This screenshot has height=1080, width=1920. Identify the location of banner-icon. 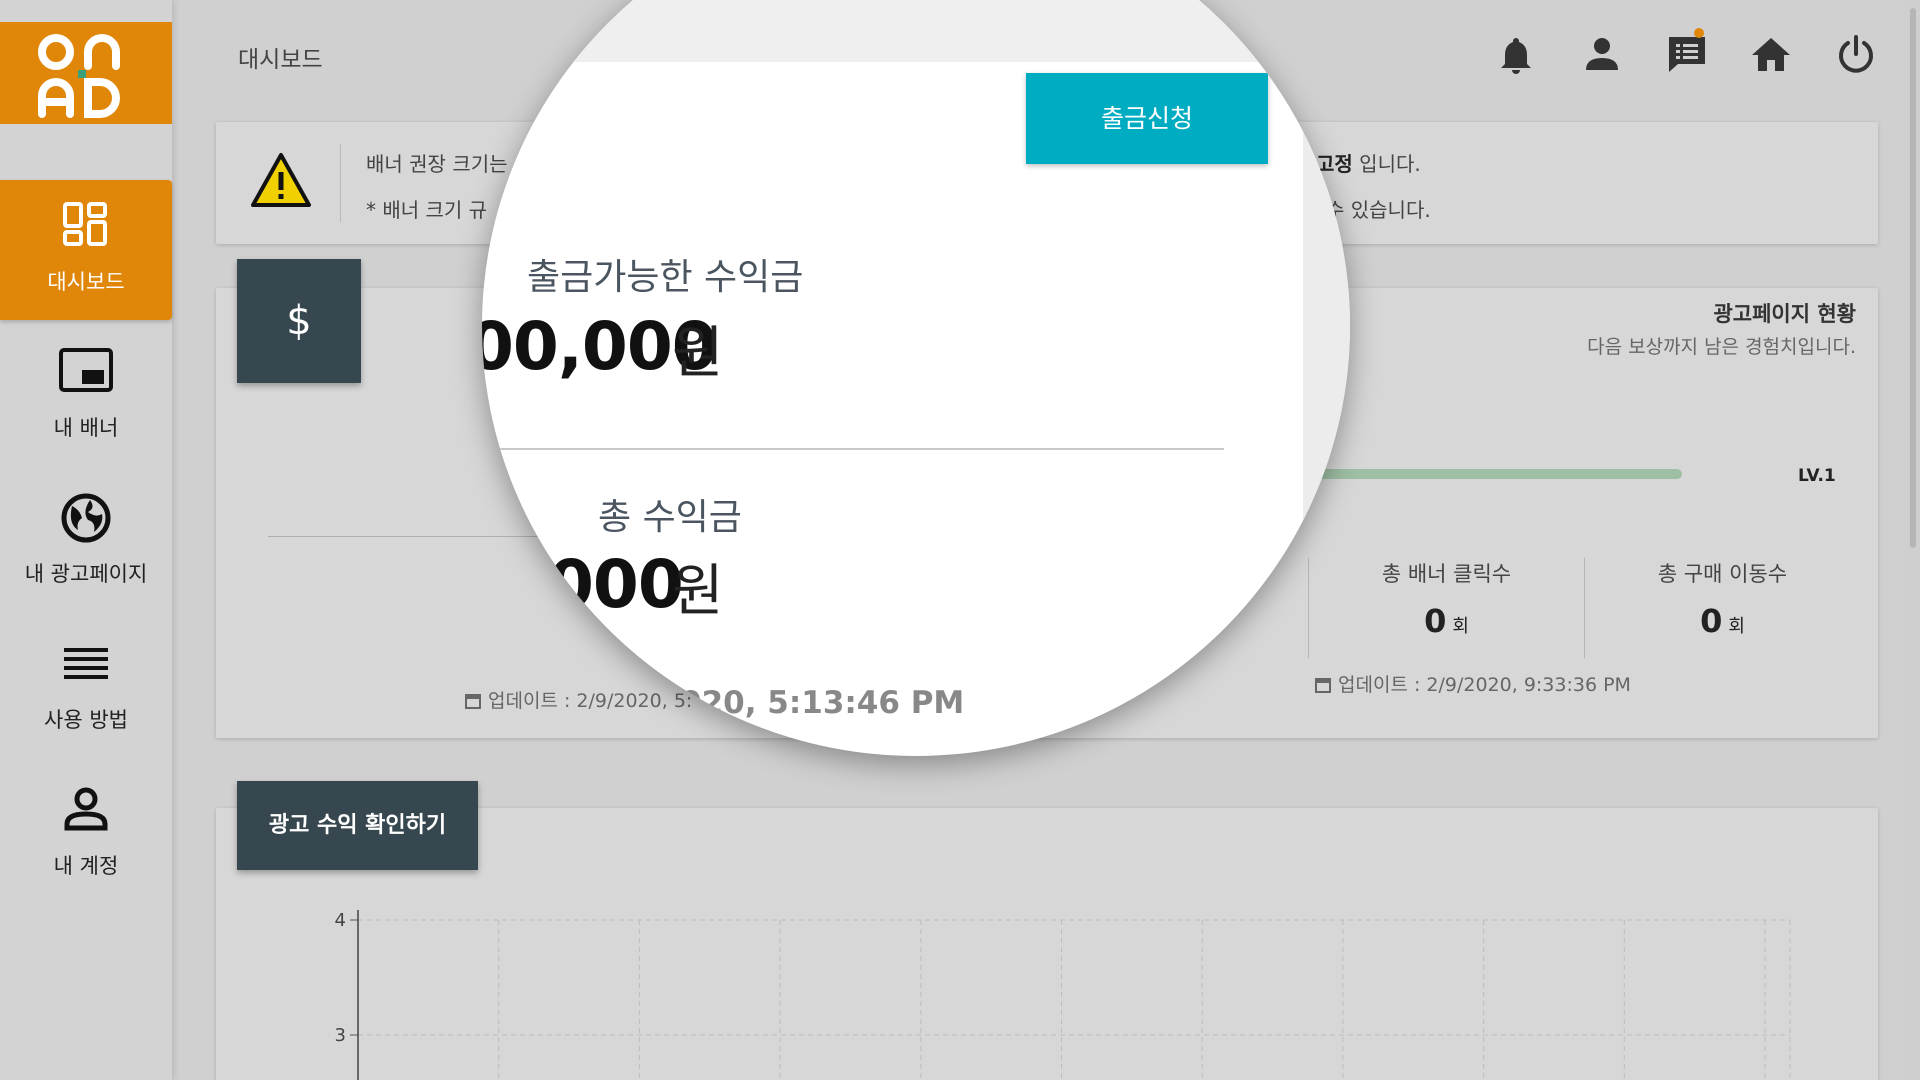
(86, 376).